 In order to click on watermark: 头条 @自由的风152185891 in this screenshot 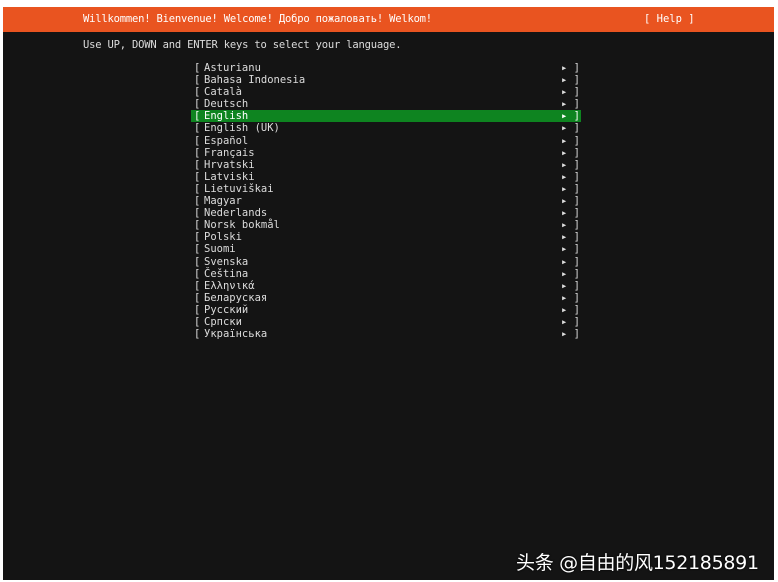, I will do `click(637, 563)`.